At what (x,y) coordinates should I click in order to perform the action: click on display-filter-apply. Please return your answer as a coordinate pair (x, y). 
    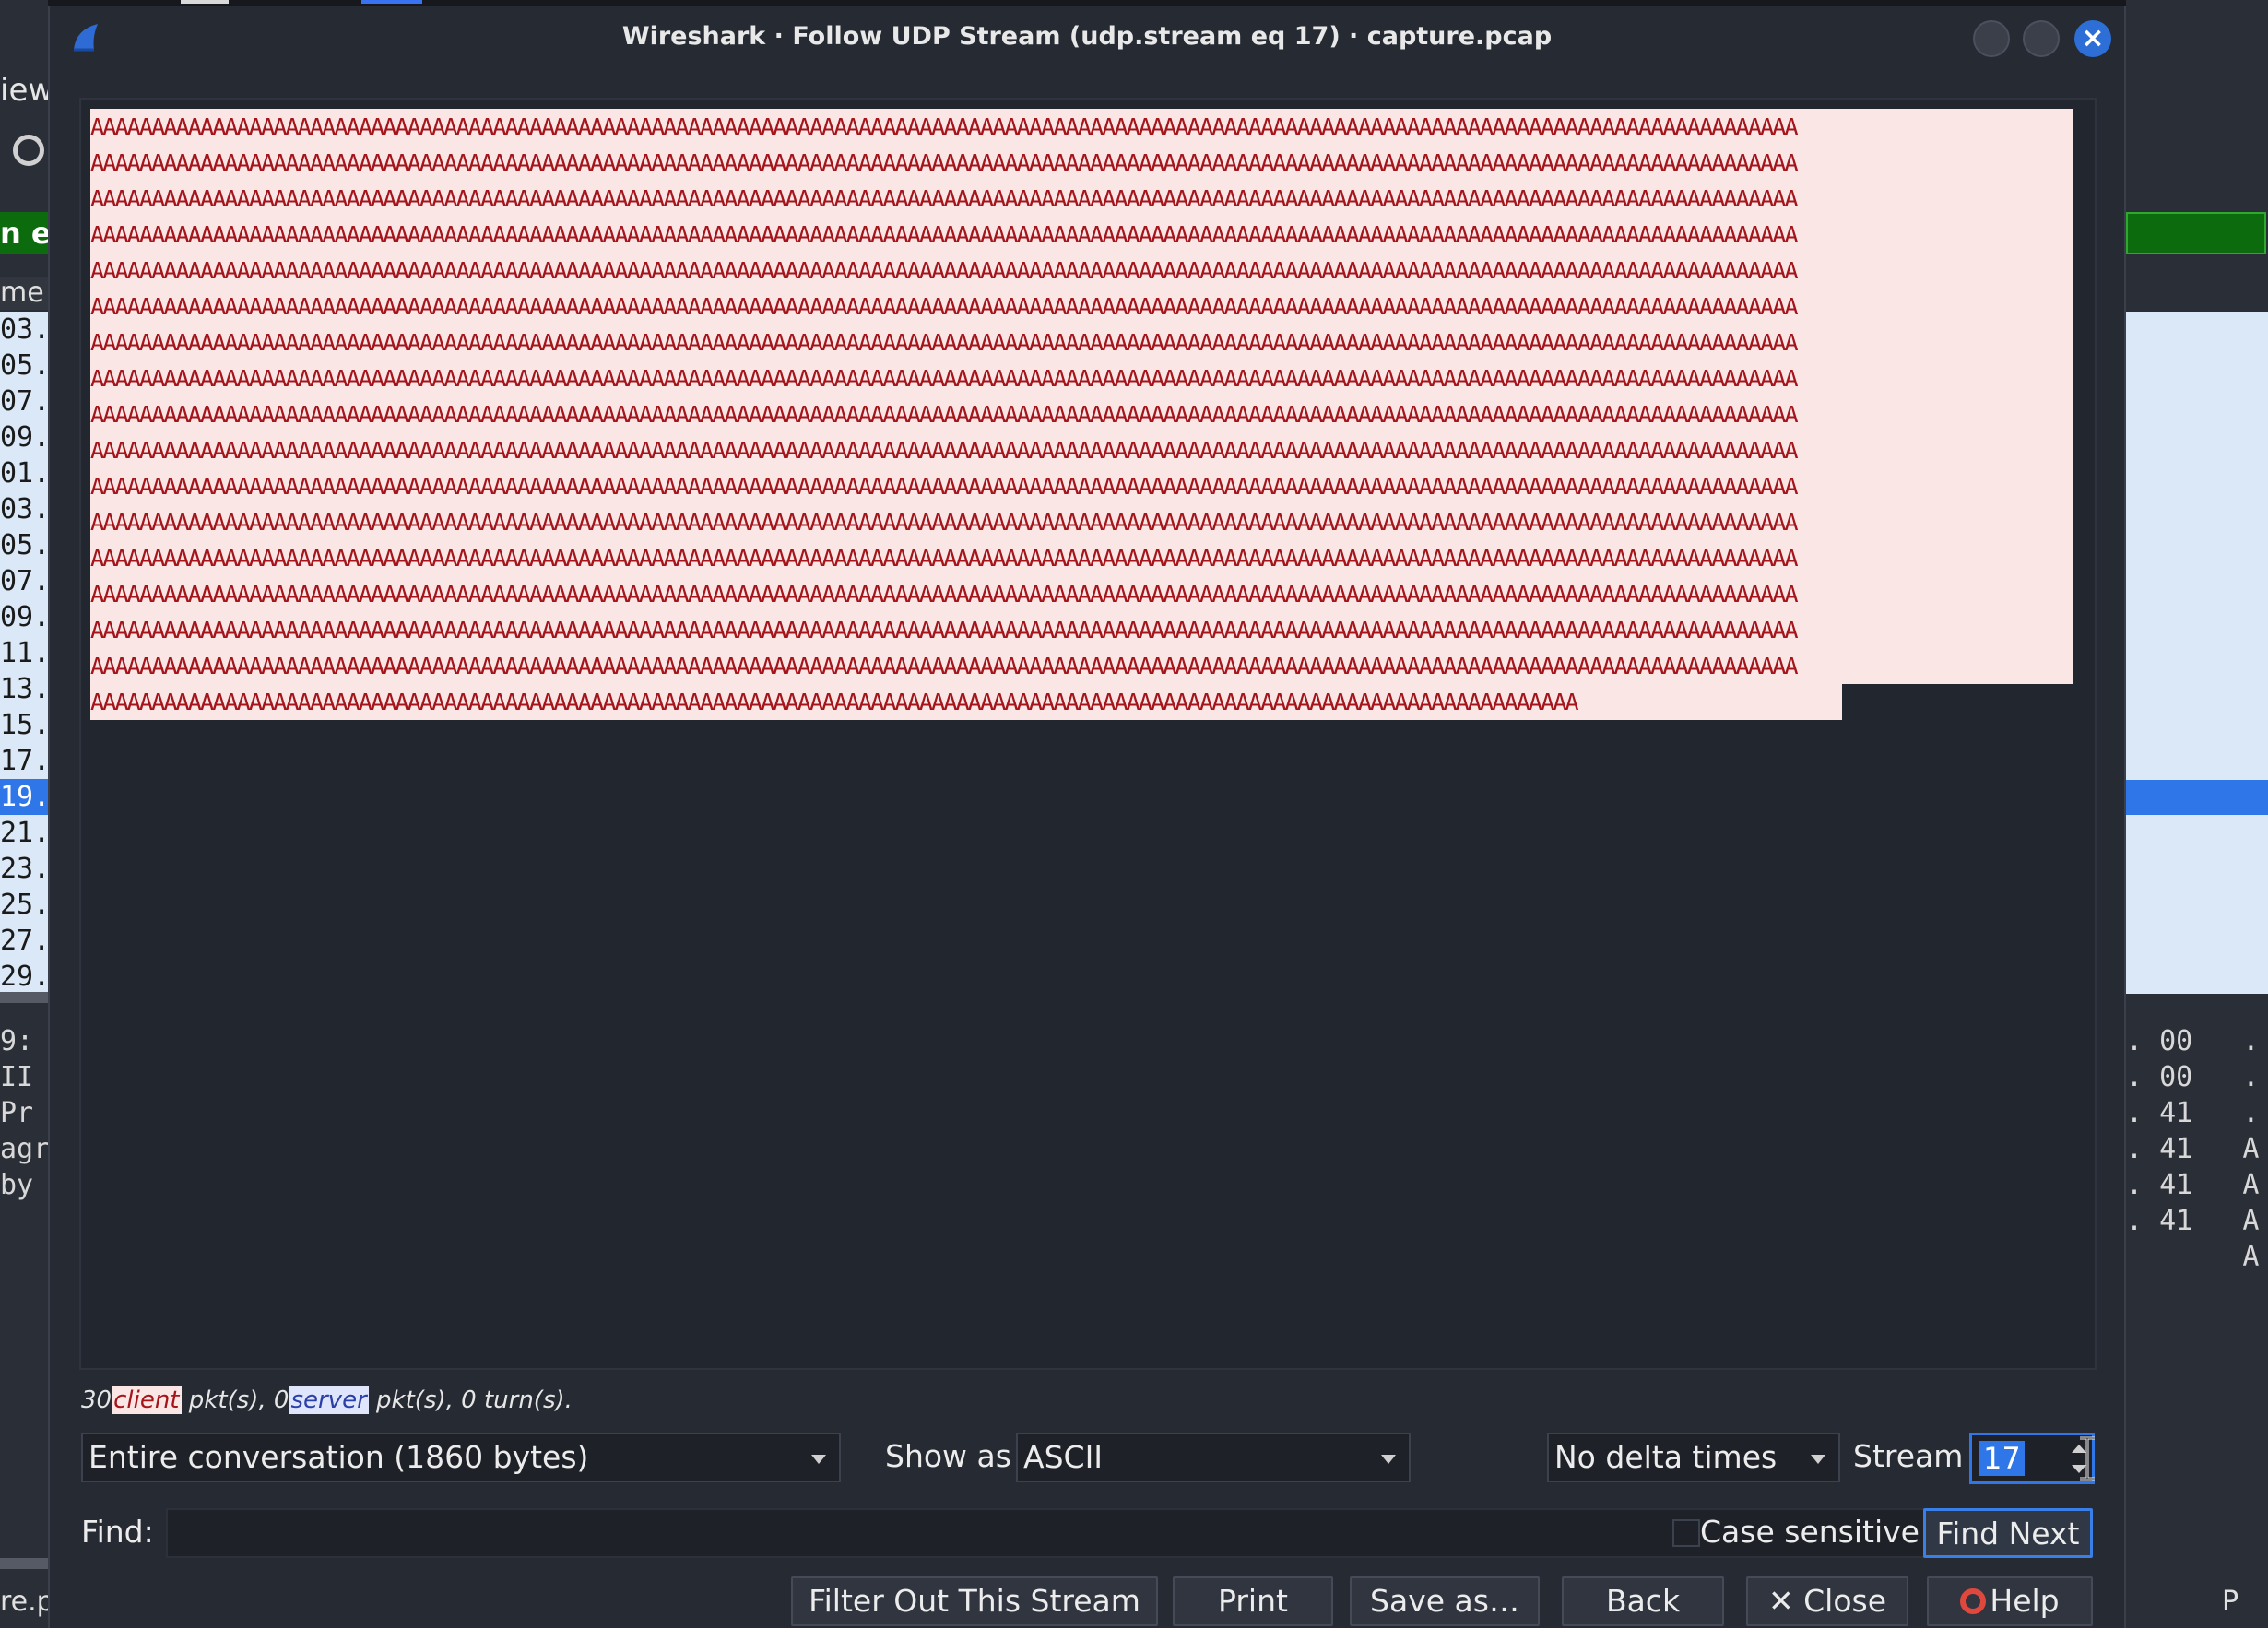
    Looking at the image, I should click on (2196, 233).